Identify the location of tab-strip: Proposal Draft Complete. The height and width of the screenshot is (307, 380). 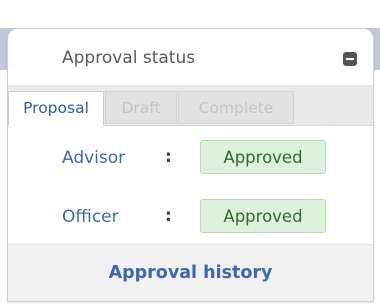
(190, 106).